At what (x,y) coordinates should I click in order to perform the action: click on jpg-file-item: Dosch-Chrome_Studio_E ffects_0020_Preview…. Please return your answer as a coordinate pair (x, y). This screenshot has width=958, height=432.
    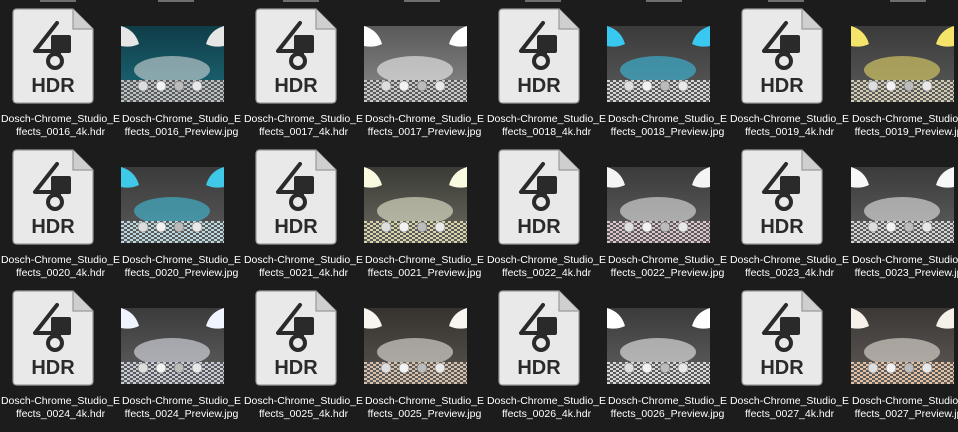
    Looking at the image, I should click on (181, 211).